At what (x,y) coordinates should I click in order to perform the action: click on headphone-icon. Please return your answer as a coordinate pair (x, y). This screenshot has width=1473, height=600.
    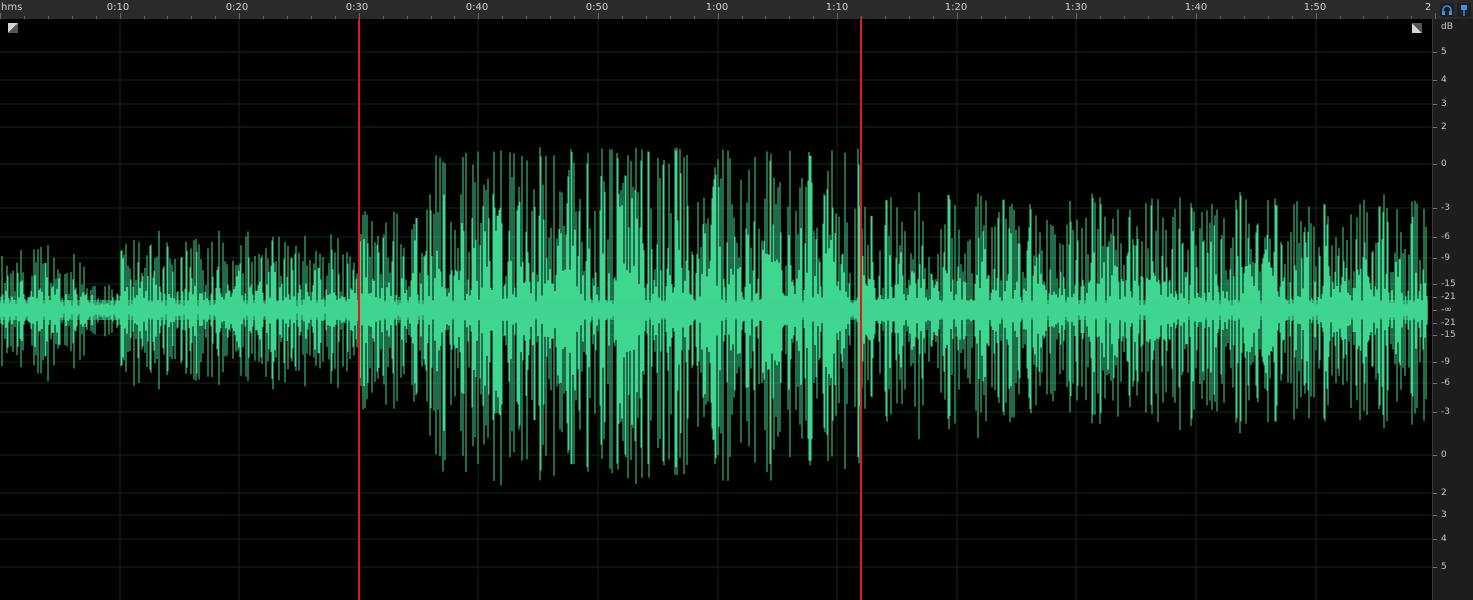
    Looking at the image, I should click on (1447, 9).